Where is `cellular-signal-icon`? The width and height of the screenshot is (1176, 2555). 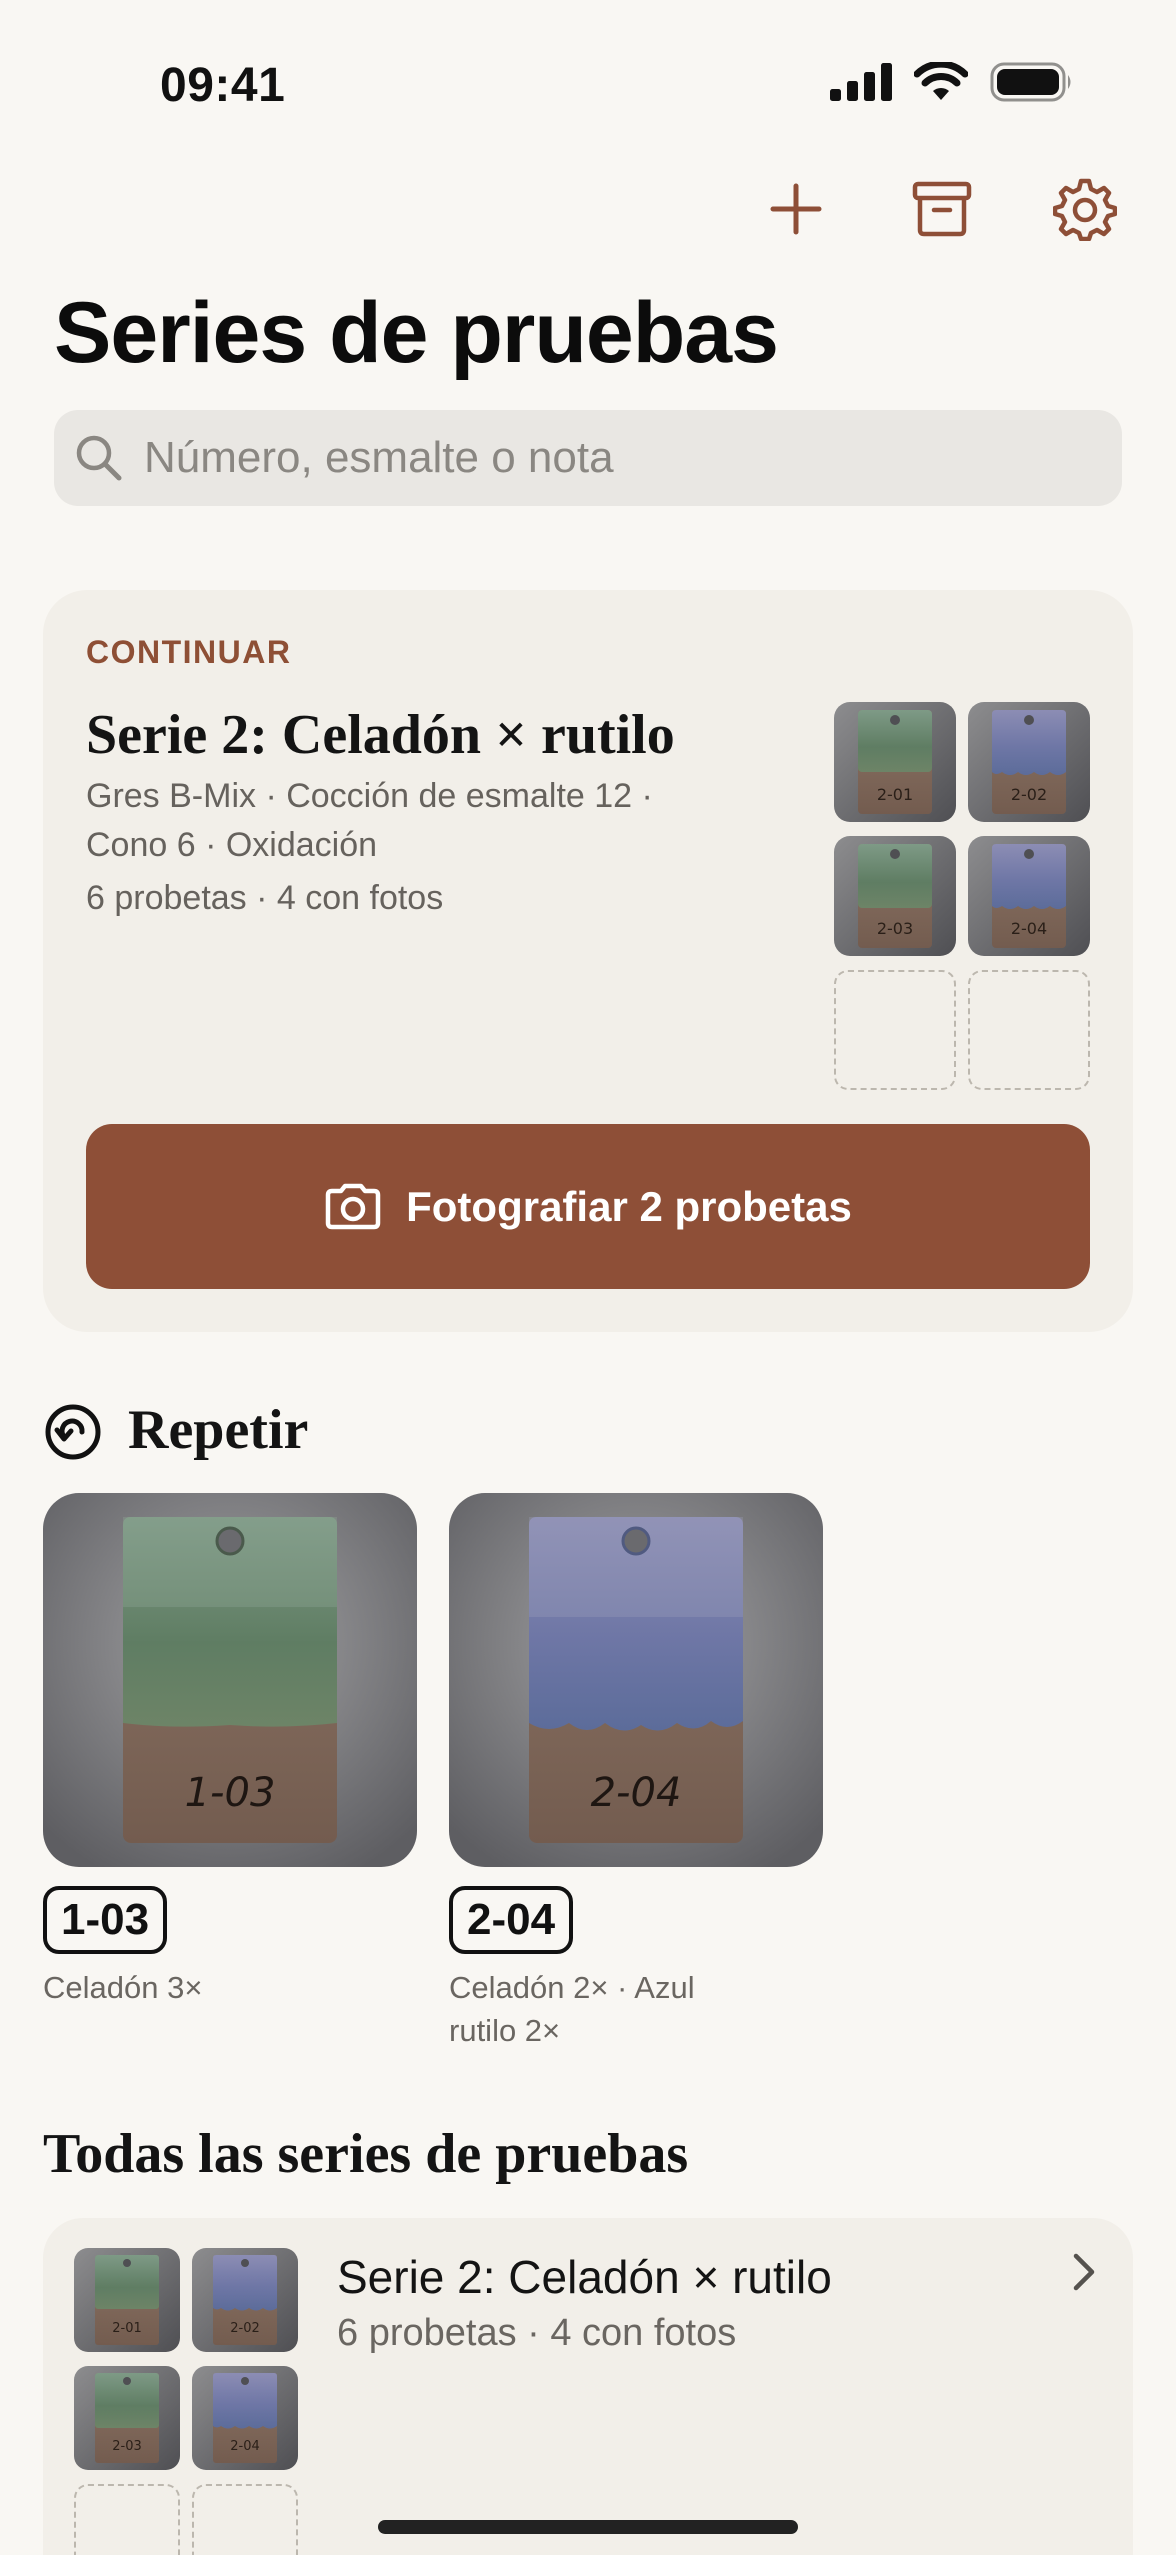 cellular-signal-icon is located at coordinates (861, 82).